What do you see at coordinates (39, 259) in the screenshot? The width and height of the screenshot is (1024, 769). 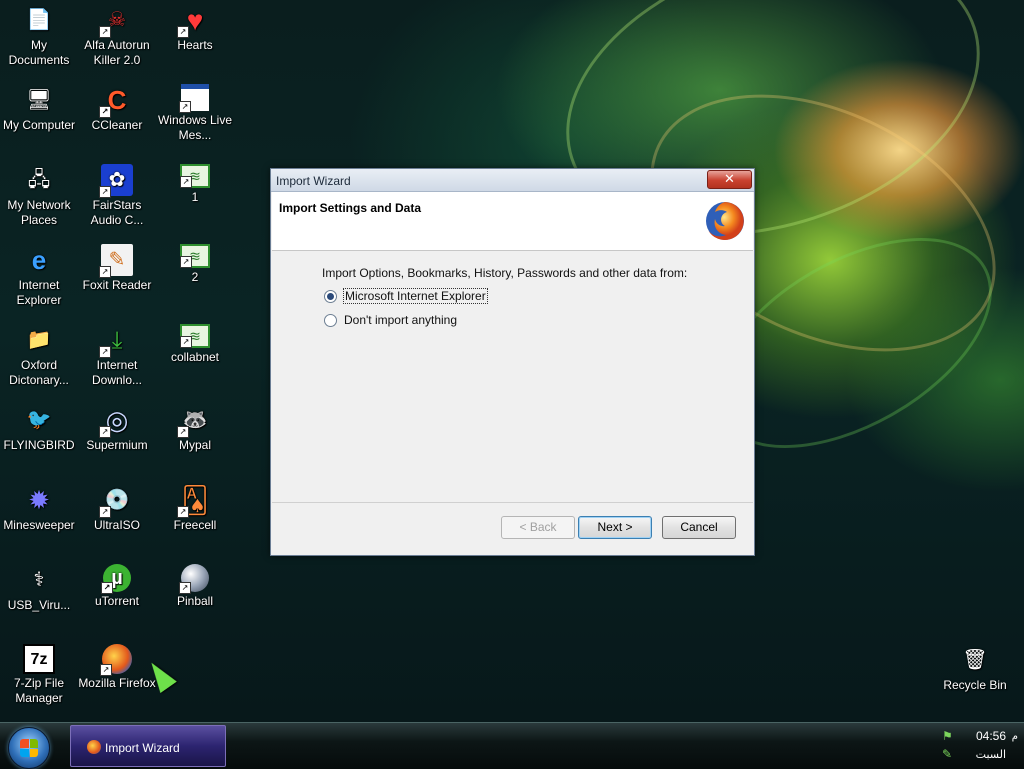 I see `ie-icon: e` at bounding box center [39, 259].